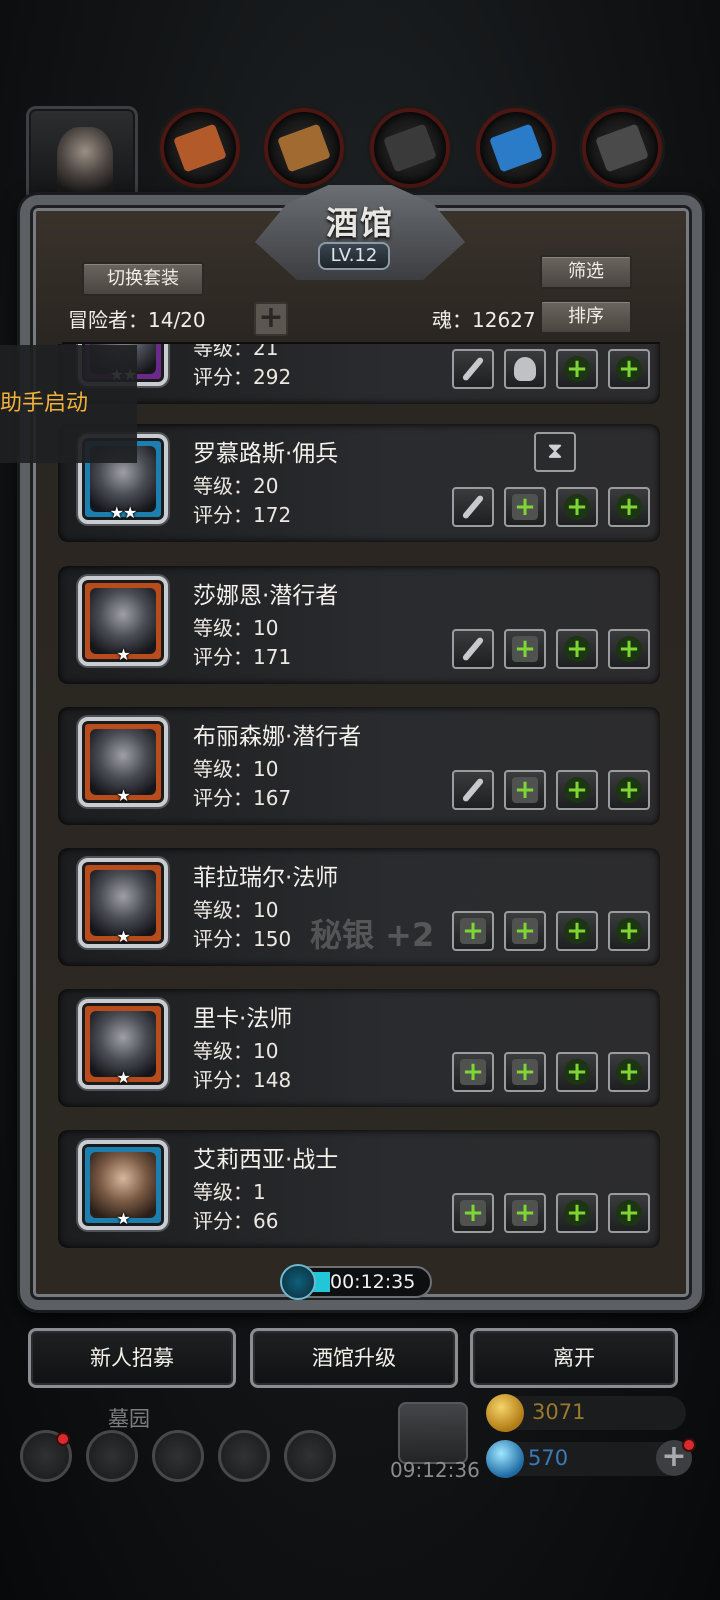 This screenshot has height=1600, width=720. Describe the element at coordinates (559, 1412) in the screenshot. I see `gold-amount: 3071` at that location.